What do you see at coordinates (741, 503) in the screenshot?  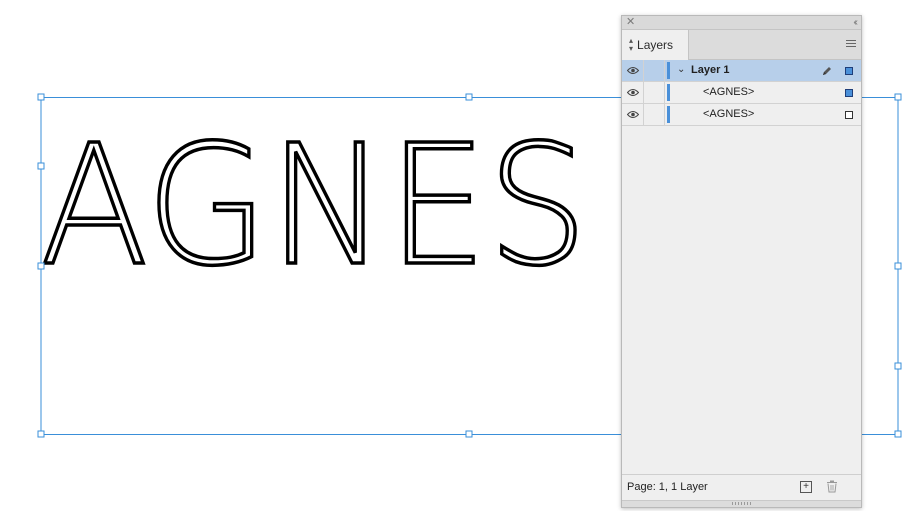 I see `panel-resize-grip` at bounding box center [741, 503].